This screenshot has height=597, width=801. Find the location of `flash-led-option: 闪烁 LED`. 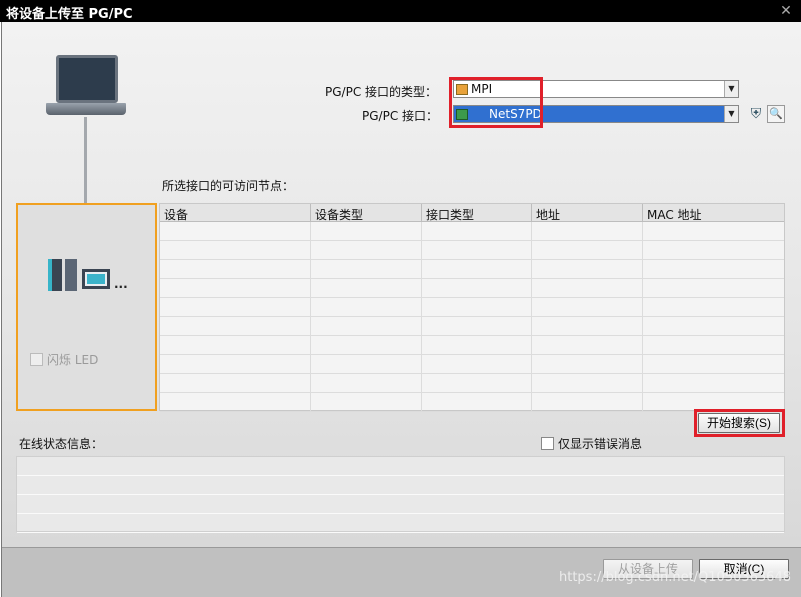

flash-led-option: 闪烁 LED is located at coordinates (64, 359).